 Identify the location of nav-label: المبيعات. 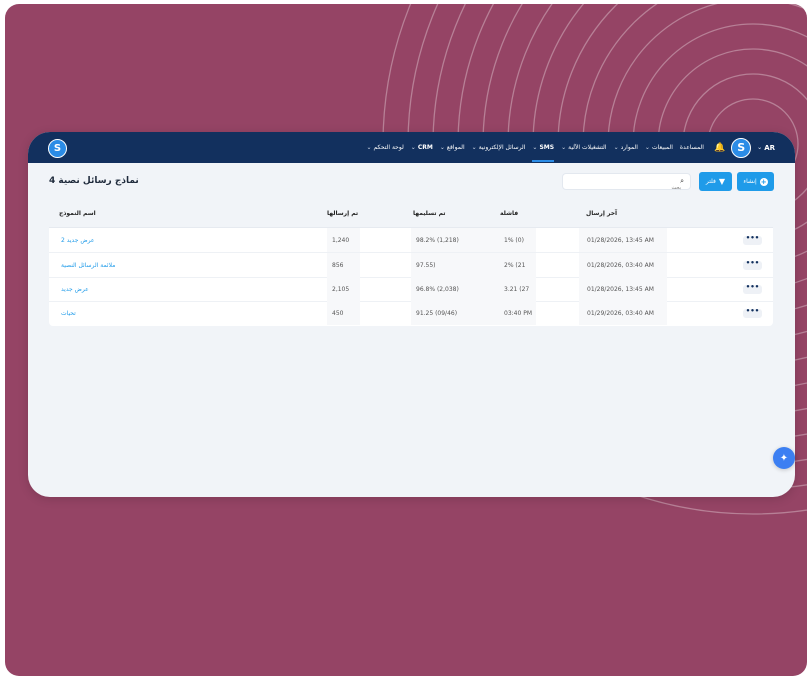
(662, 147).